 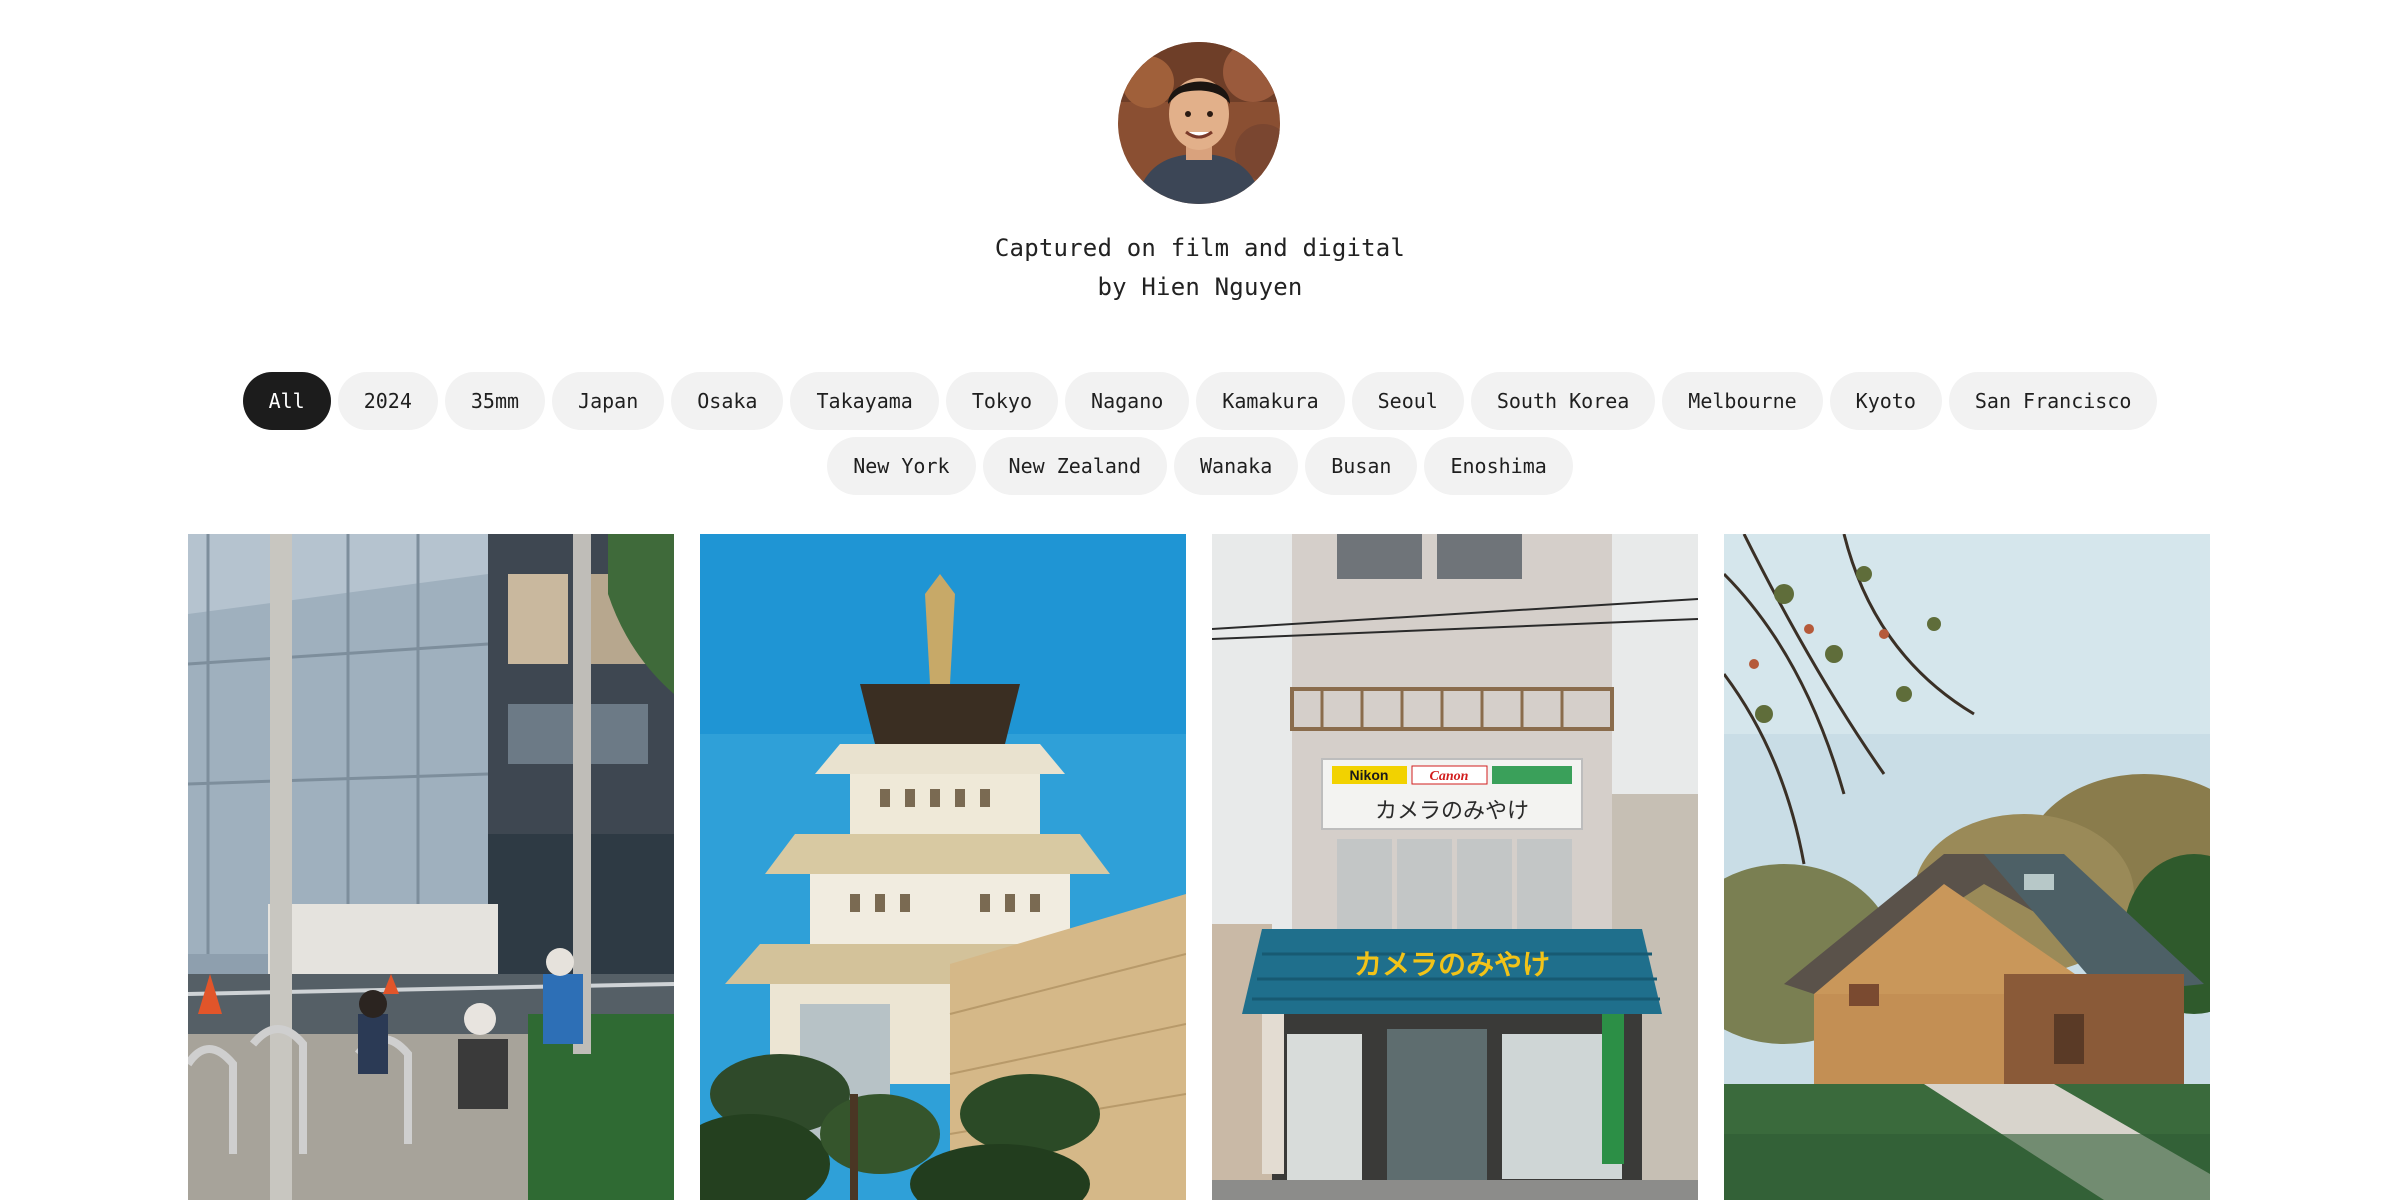 What do you see at coordinates (1452, 811) in the screenshot?
I see `shop-sign-name-top: カメラのみやけ` at bounding box center [1452, 811].